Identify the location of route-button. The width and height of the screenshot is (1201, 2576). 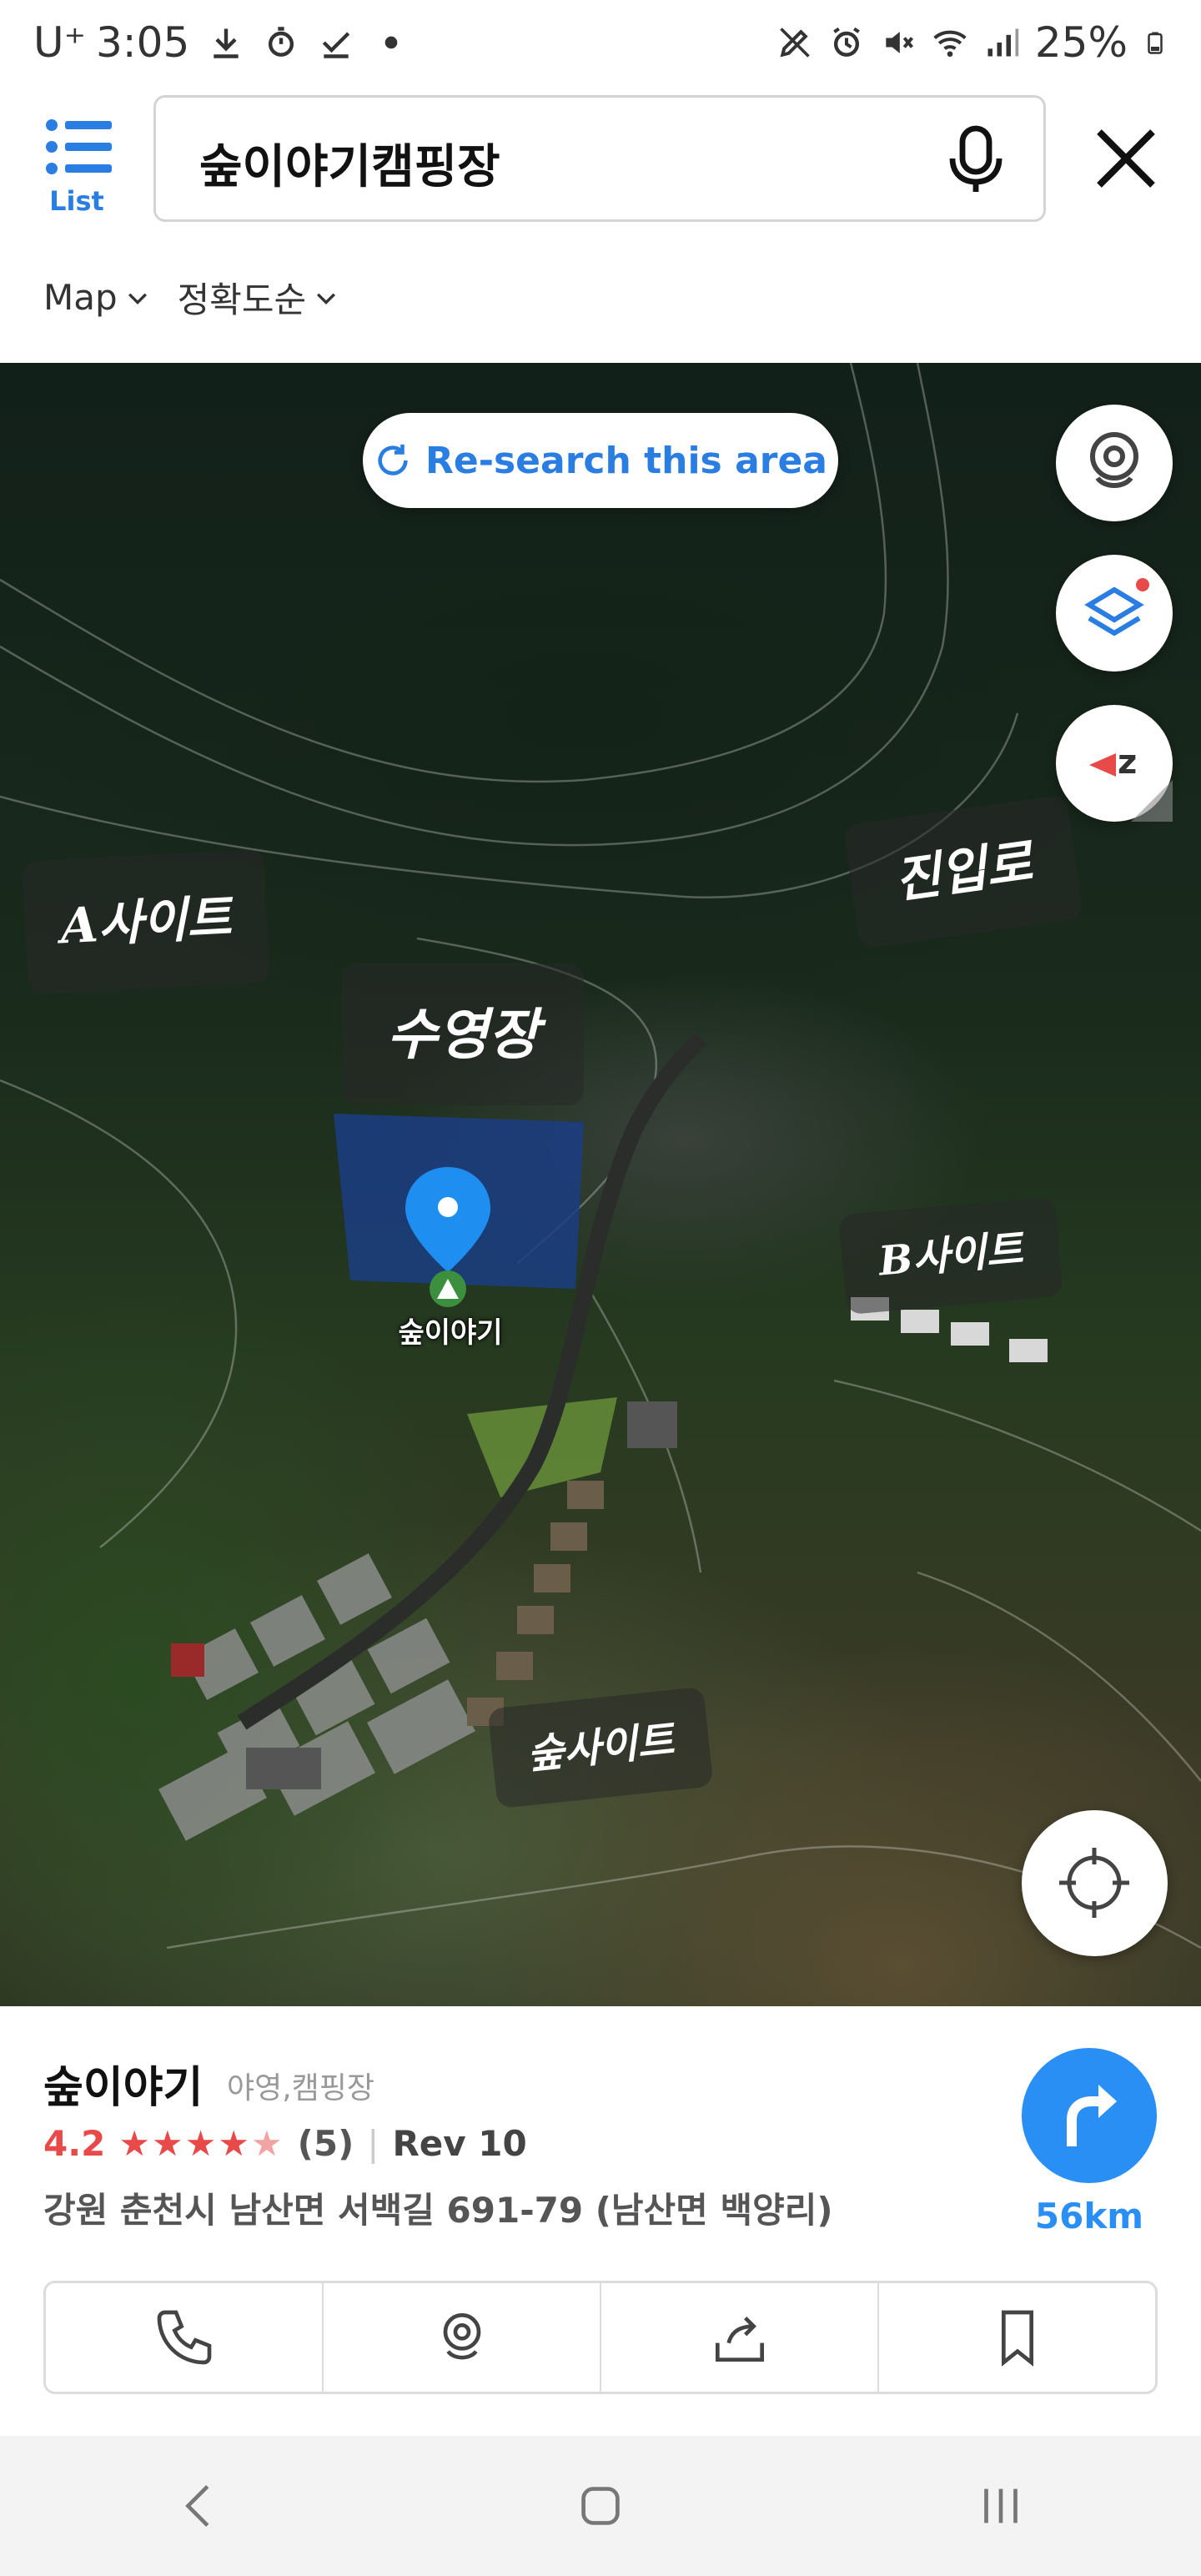
(1089, 2115).